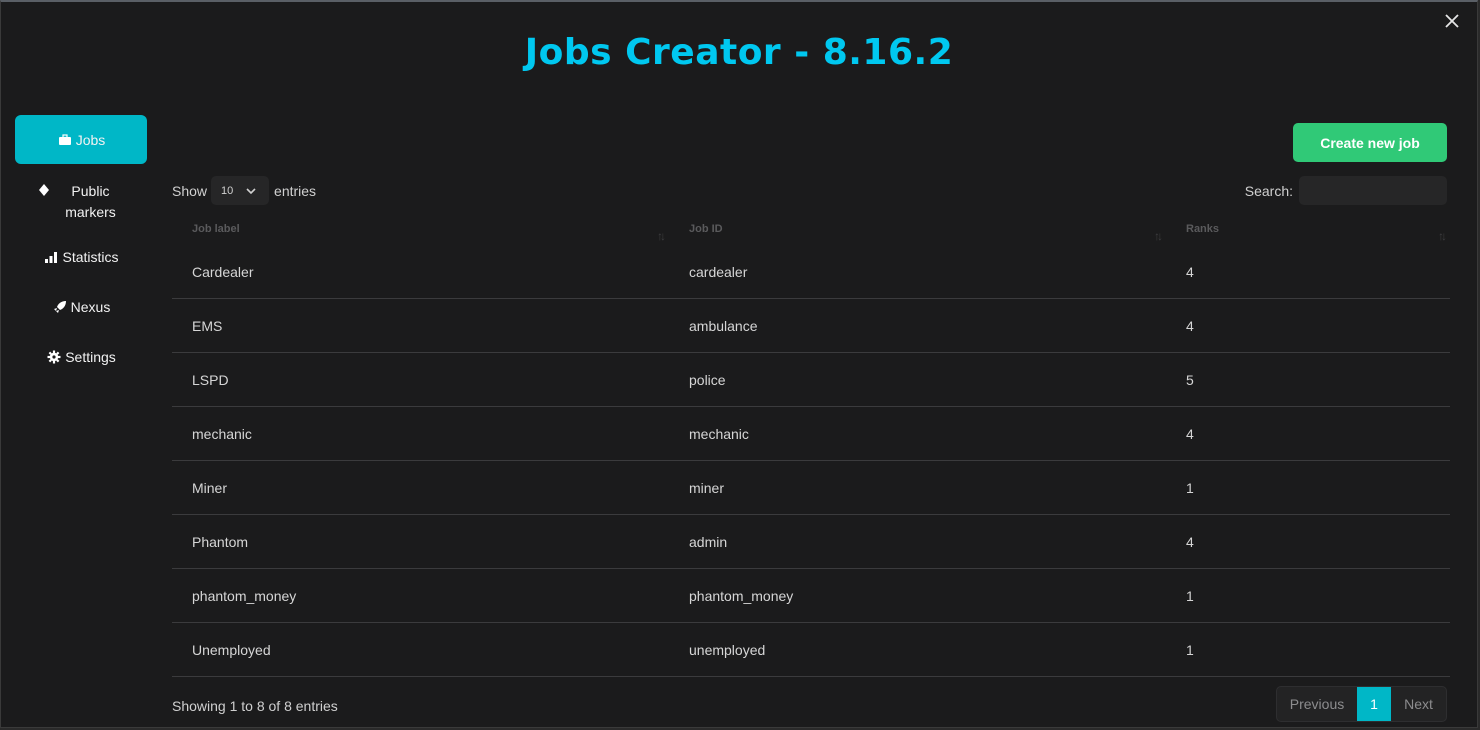 The width and height of the screenshot is (1480, 730). What do you see at coordinates (1308, 233) in the screenshot?
I see `column-header-ranks: Ranks ↑↓` at bounding box center [1308, 233].